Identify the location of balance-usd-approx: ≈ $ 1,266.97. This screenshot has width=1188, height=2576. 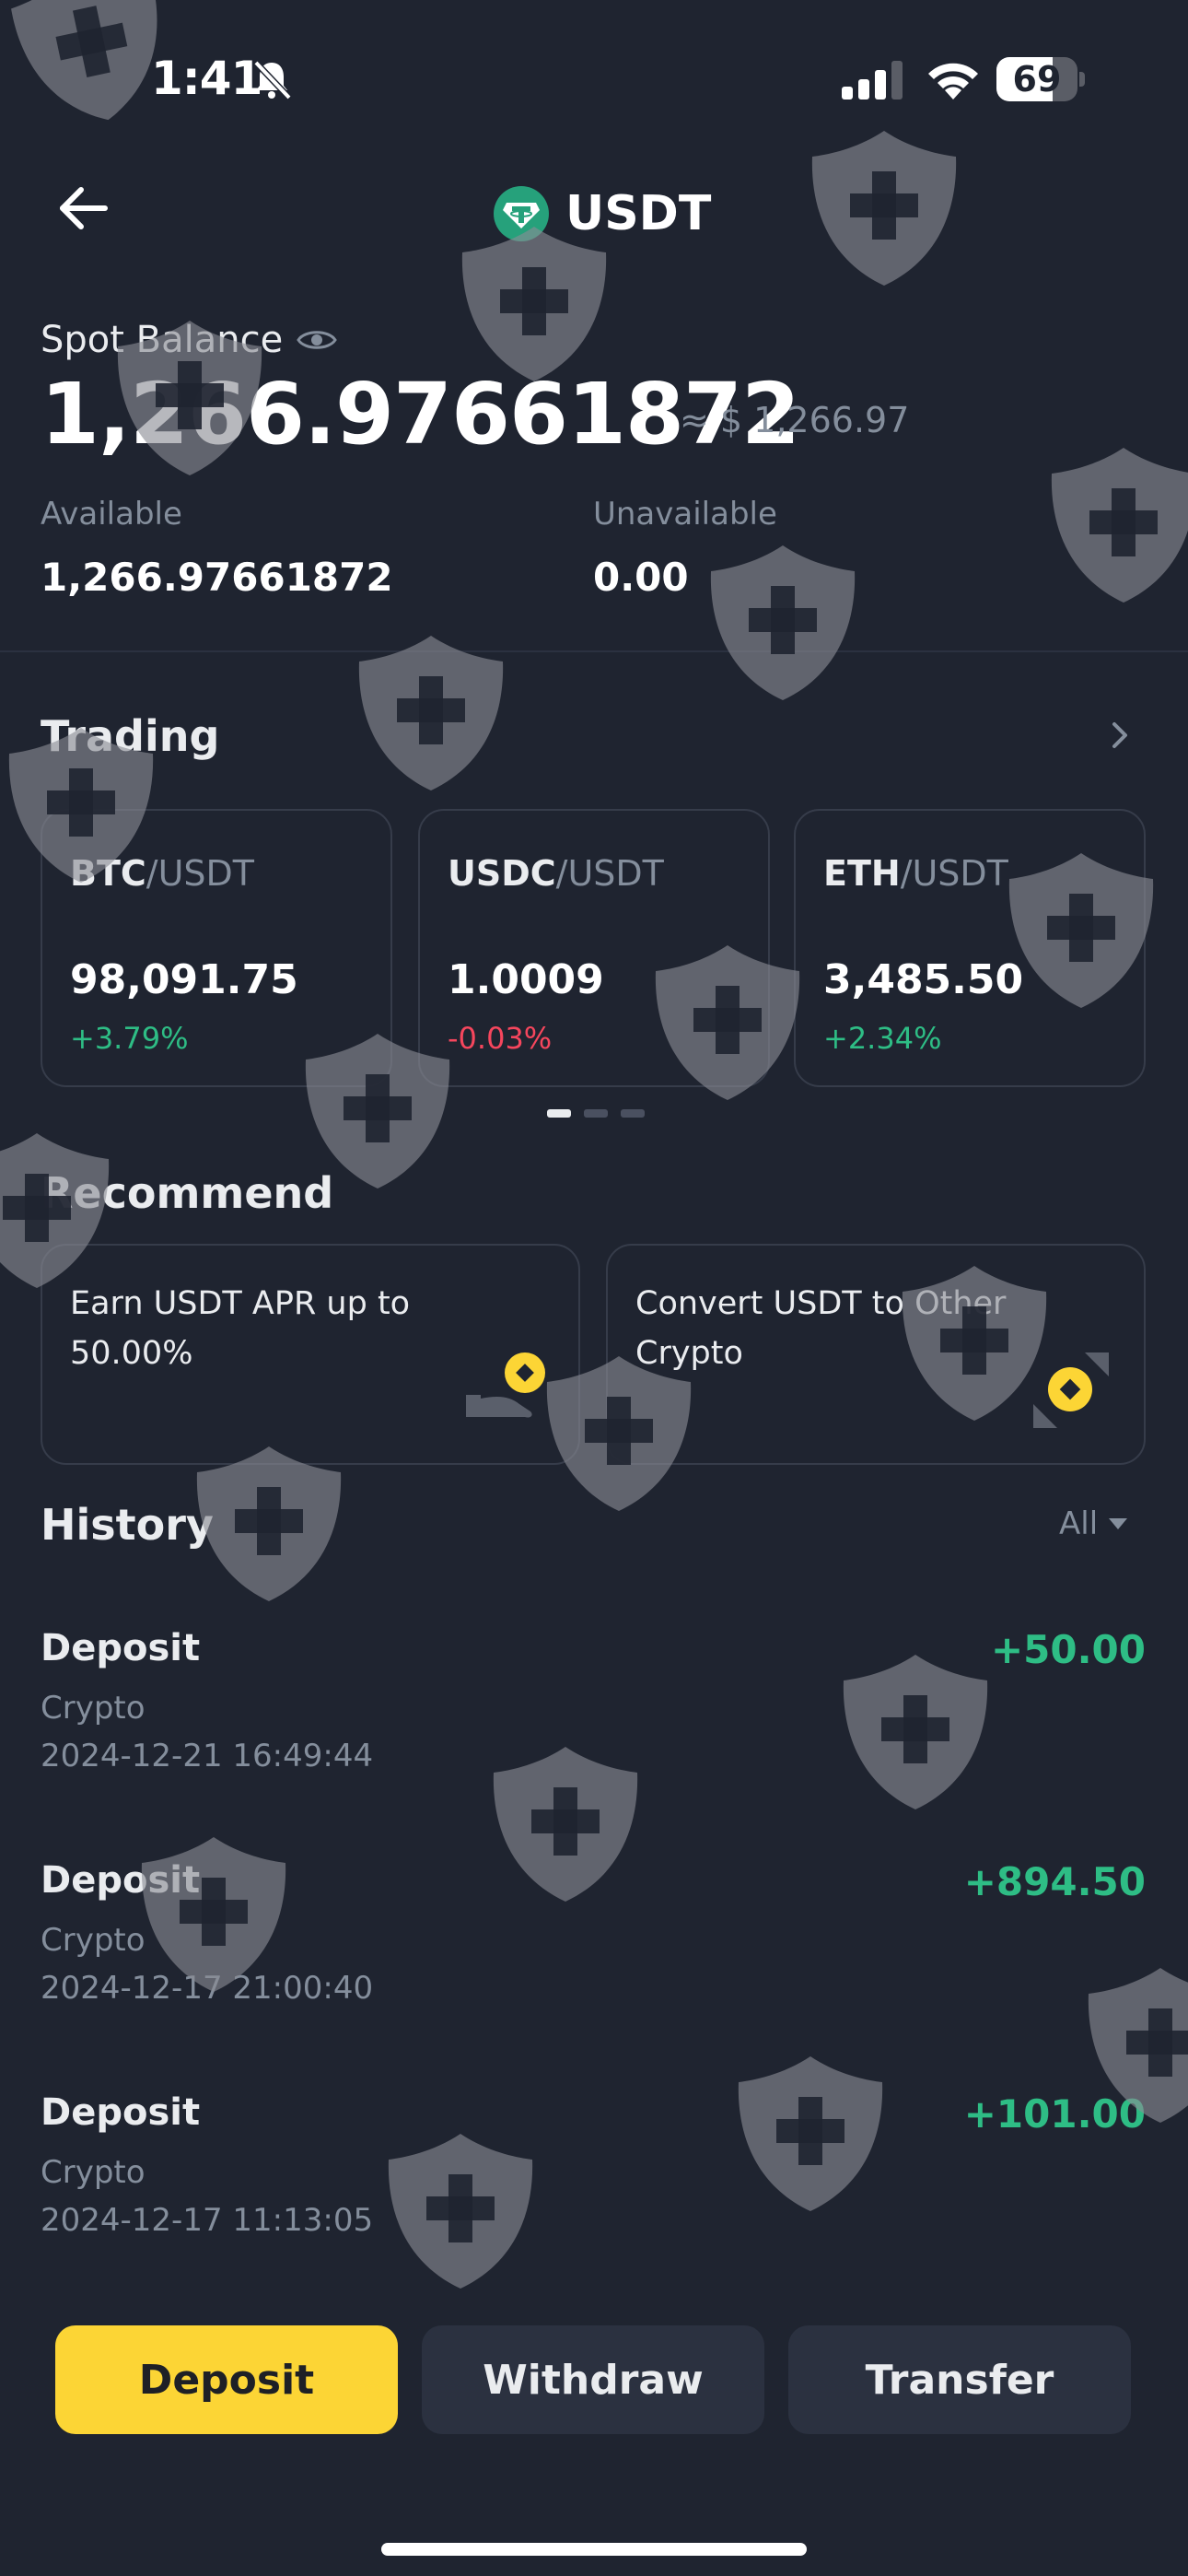
(795, 420).